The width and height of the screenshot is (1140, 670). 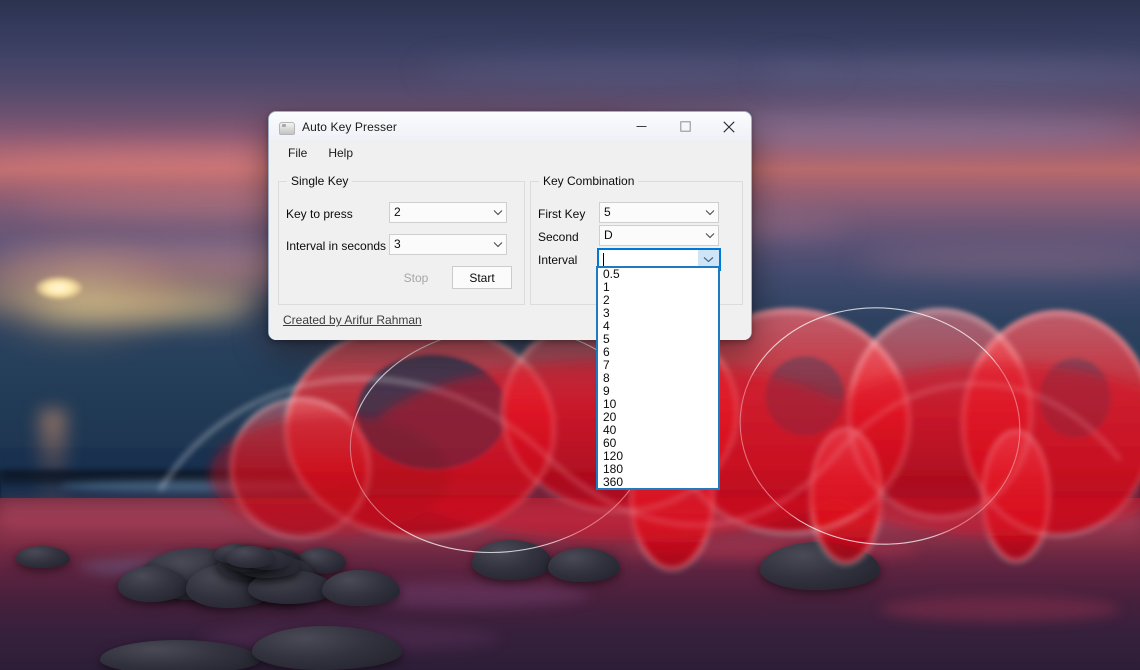 What do you see at coordinates (349, 126) in the screenshot?
I see `window-title: Auto Key Presser` at bounding box center [349, 126].